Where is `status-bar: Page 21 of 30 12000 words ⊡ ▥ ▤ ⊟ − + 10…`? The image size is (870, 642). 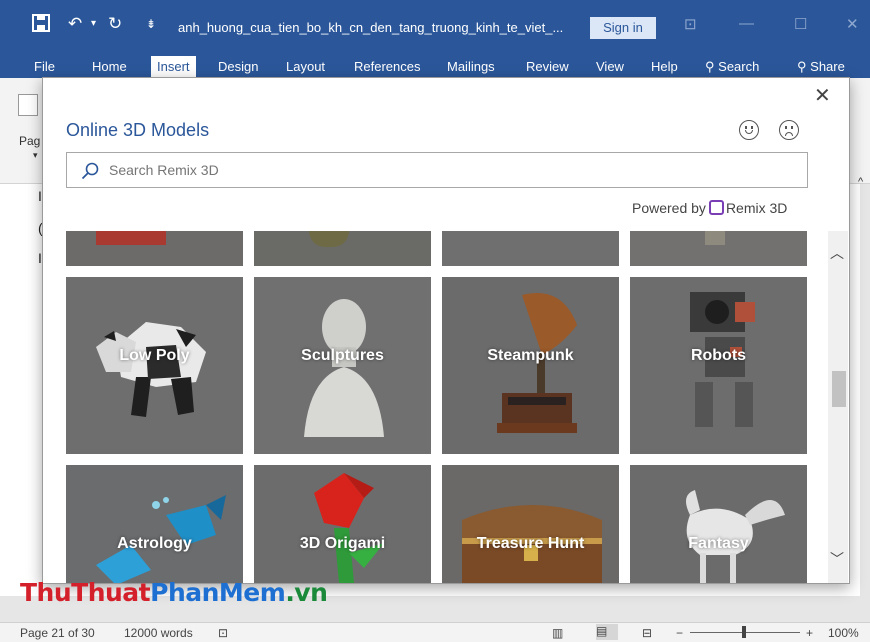 status-bar: Page 21 of 30 12000 words ⊡ ▥ ▤ ⊟ − + 10… is located at coordinates (435, 632).